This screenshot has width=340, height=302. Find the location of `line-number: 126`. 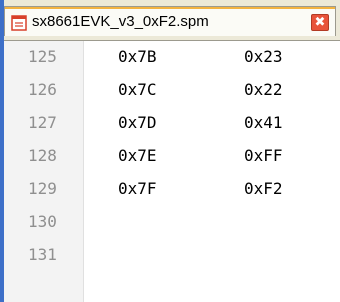

line-number: 126 is located at coordinates (42, 89).